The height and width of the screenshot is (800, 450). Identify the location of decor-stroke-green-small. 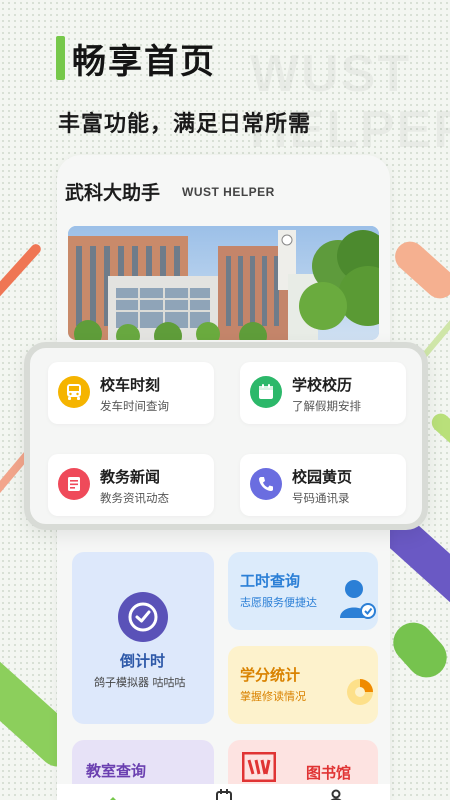
(417, 650).